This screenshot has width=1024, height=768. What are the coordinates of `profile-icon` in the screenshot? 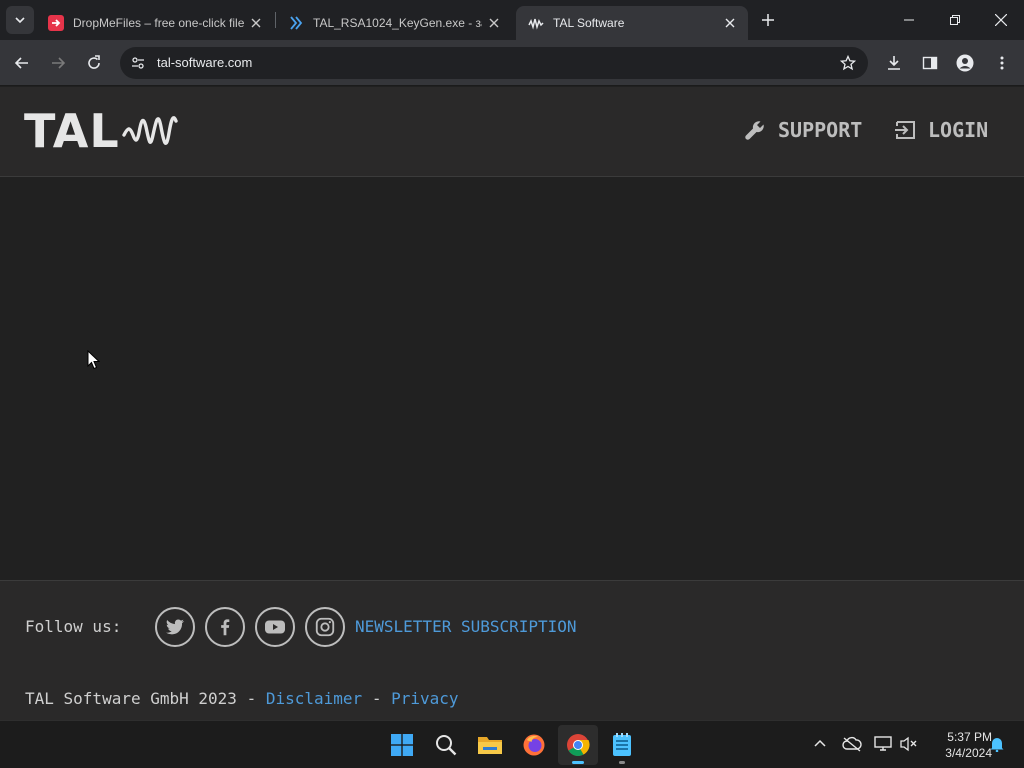 It's located at (965, 63).